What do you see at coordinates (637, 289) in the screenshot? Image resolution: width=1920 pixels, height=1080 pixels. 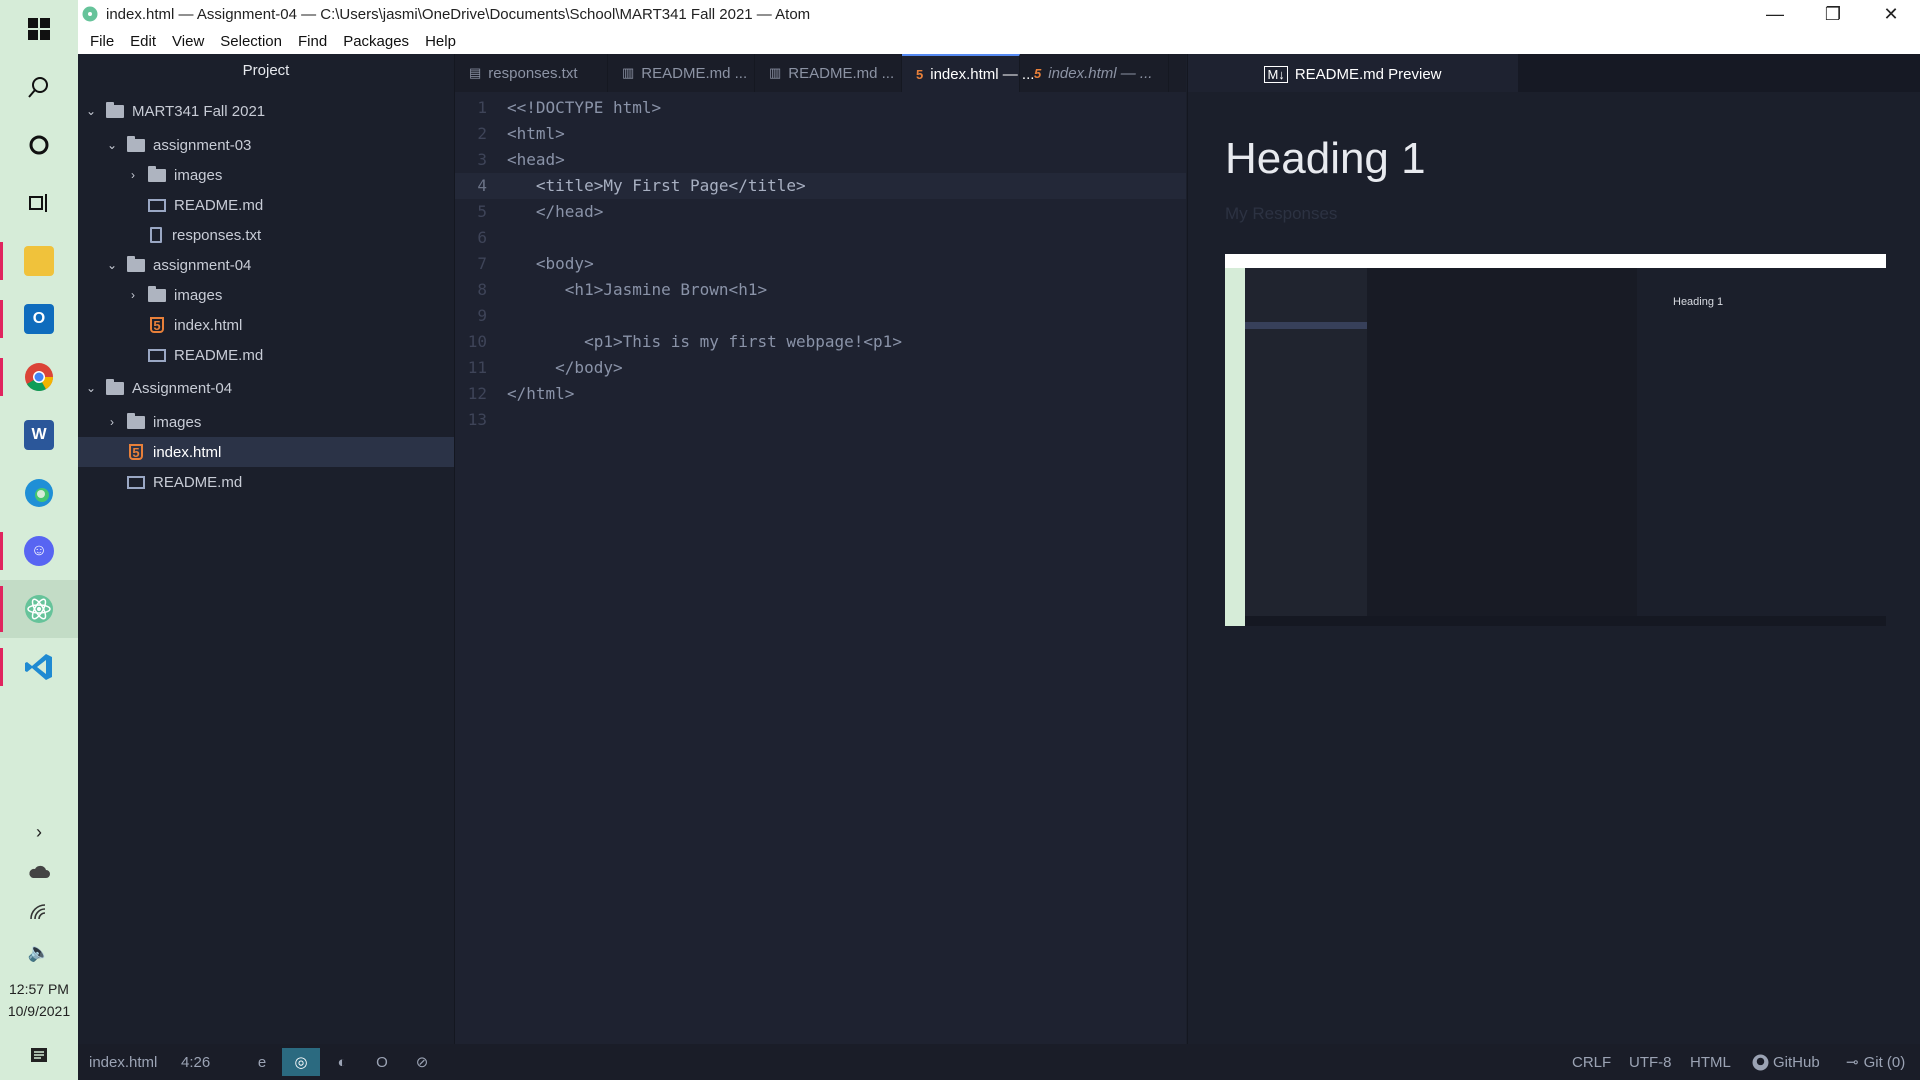 I see `code-line-text: <h1>Jasmine Brown<h1>` at bounding box center [637, 289].